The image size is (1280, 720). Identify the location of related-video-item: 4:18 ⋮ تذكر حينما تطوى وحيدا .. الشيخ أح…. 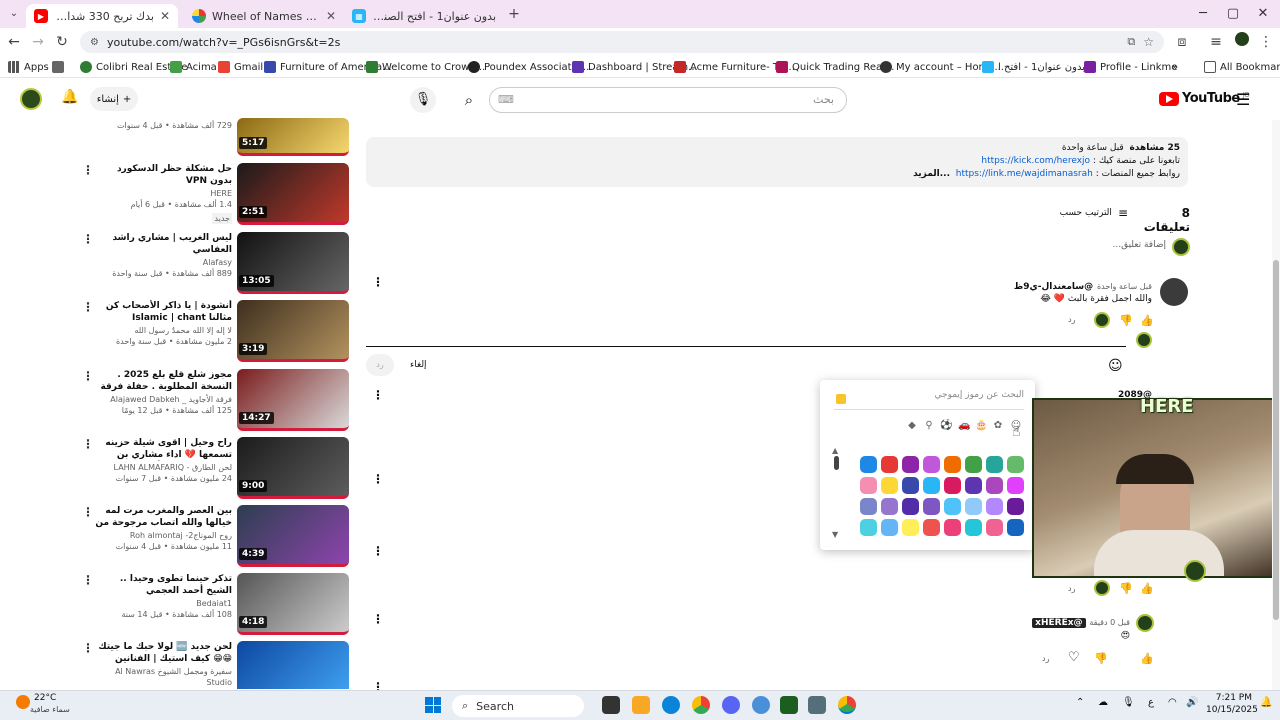
(216, 606).